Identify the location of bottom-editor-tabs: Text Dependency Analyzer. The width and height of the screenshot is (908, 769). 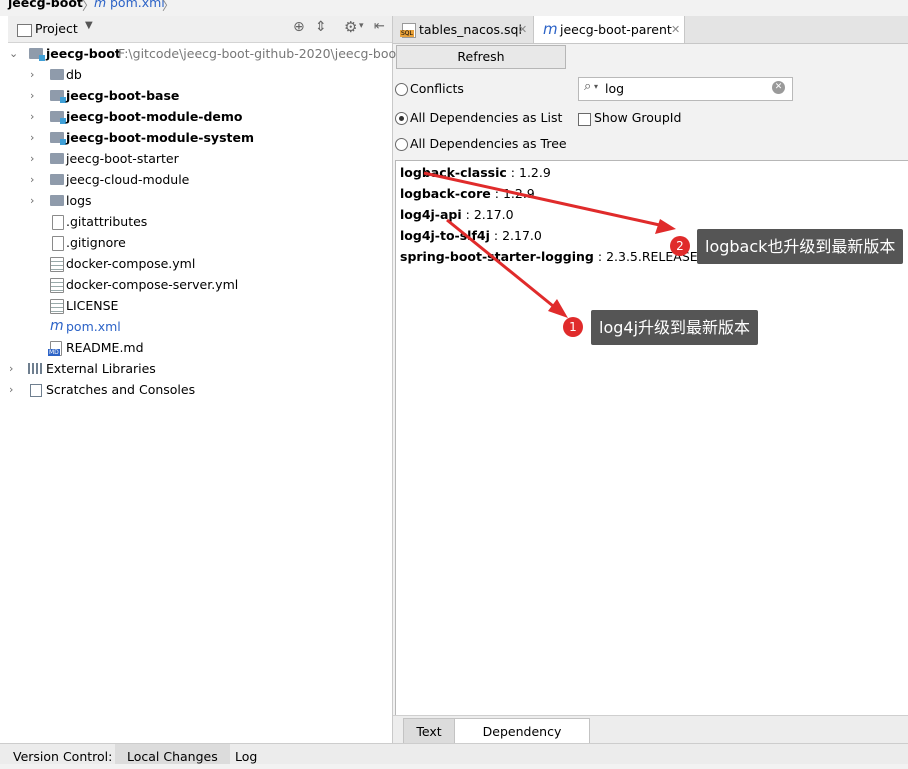
(650, 739).